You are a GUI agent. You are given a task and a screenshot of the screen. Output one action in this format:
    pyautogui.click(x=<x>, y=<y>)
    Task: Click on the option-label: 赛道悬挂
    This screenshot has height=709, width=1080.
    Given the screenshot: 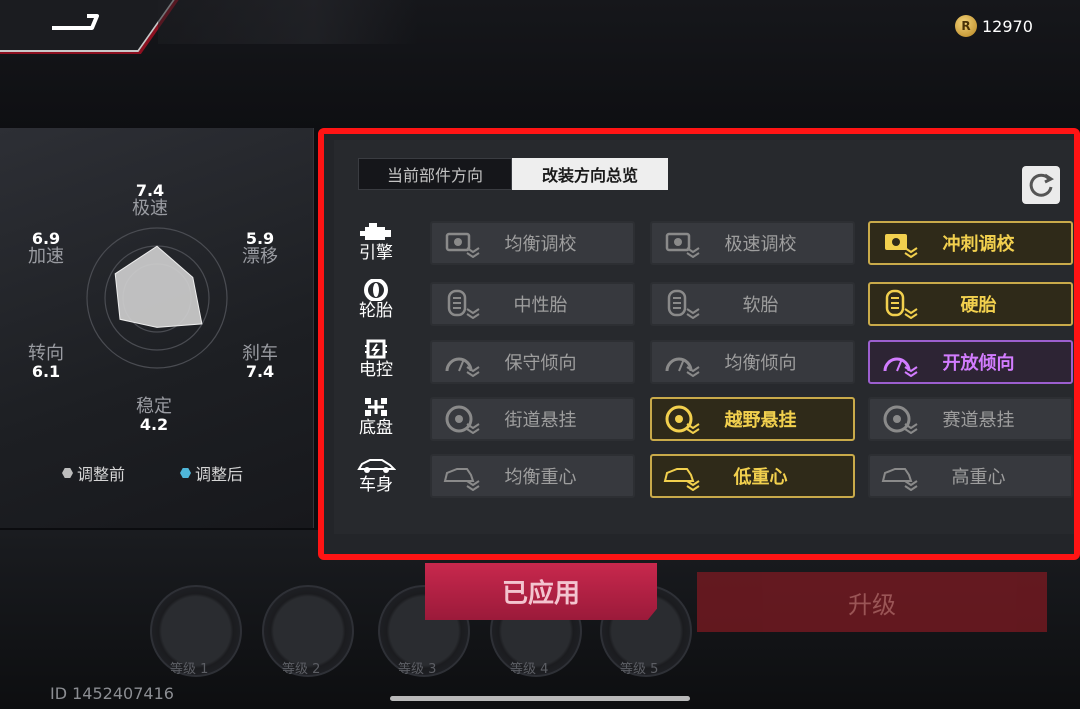 What is the action you would take?
    pyautogui.click(x=978, y=420)
    